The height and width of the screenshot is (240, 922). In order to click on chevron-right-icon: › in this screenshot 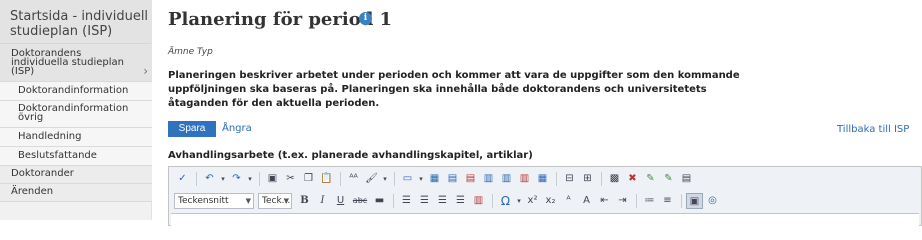, I will do `click(145, 71)`.